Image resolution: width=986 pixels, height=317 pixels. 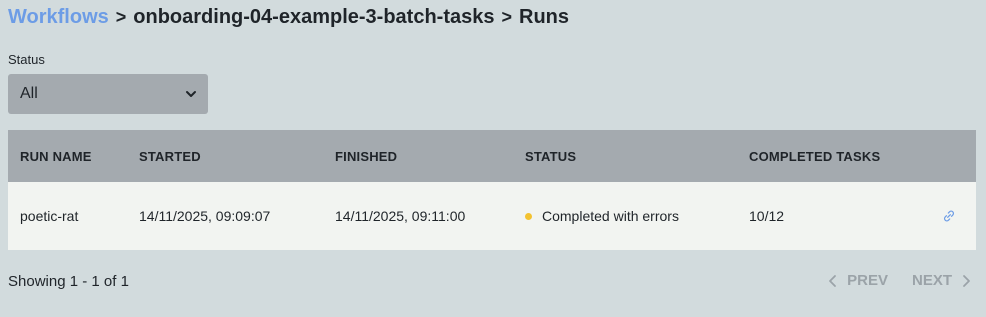 What do you see at coordinates (191, 94) in the screenshot?
I see `chevron-down-icon` at bounding box center [191, 94].